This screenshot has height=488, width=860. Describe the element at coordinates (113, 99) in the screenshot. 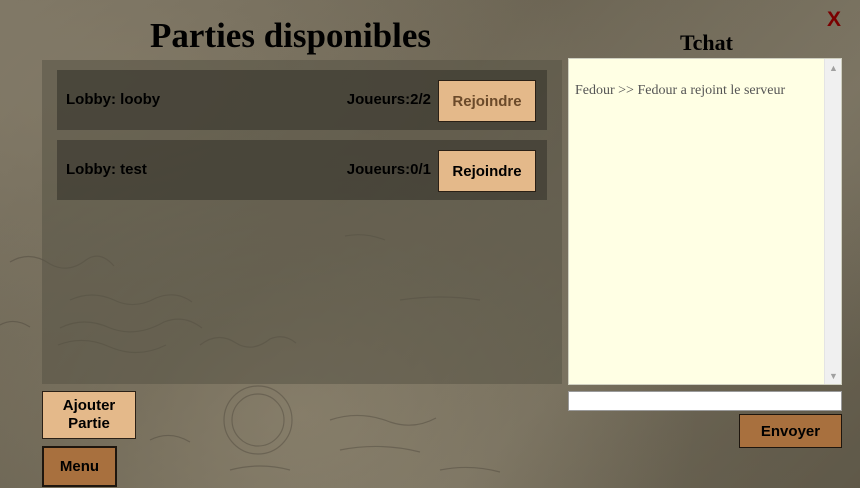

I see `lobby-name: Lobby: looby` at that location.